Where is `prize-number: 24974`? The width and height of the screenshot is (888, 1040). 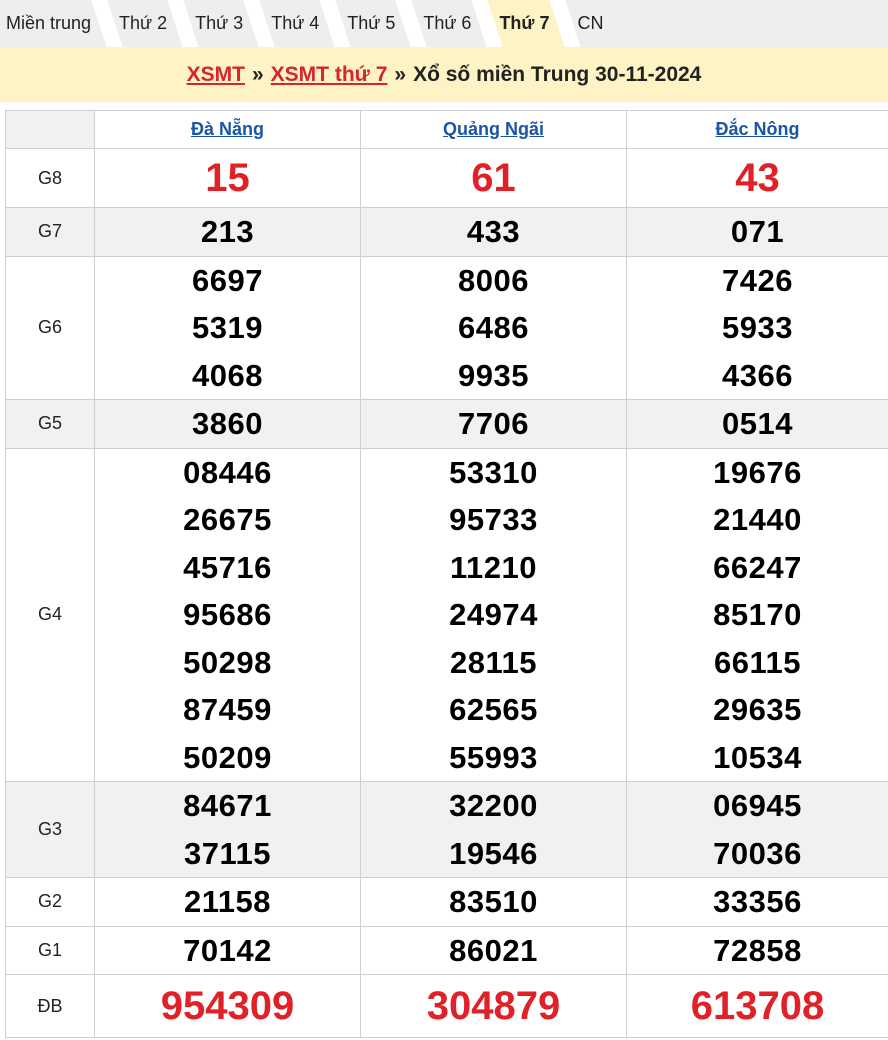
prize-number: 24974 is located at coordinates (493, 614).